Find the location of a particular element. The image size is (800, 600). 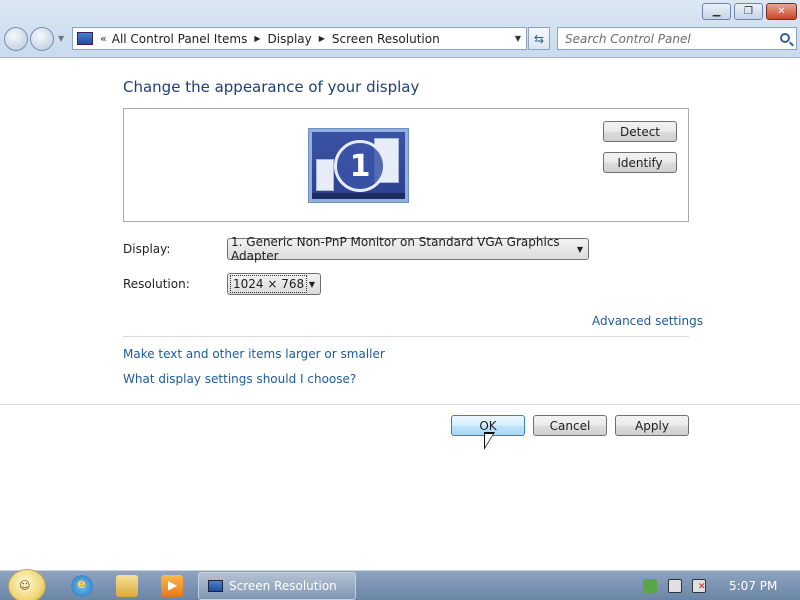

close-button: ✕ is located at coordinates (781, 11).